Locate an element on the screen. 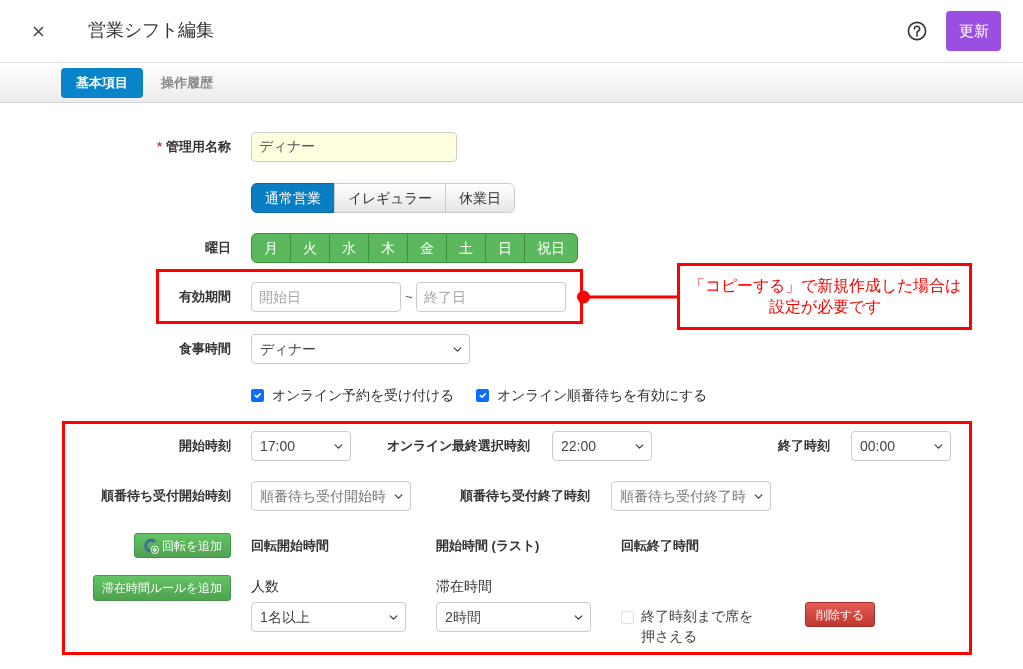  segment-button: イレギュラー is located at coordinates (390, 198).